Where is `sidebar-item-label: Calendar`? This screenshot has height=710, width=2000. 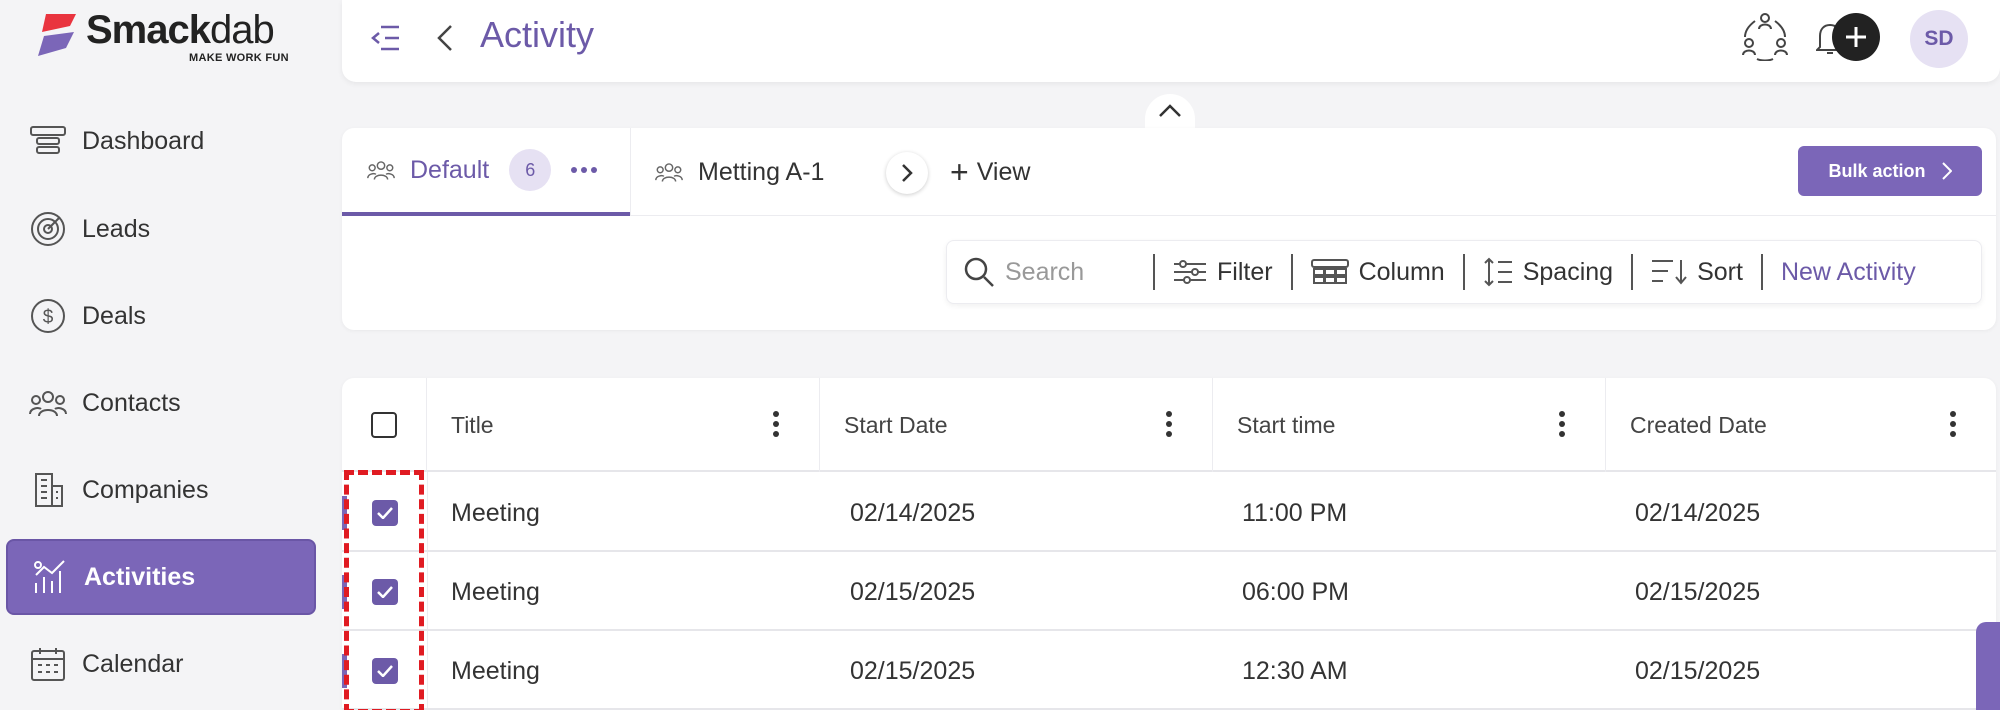
sidebar-item-label: Calendar is located at coordinates (133, 663).